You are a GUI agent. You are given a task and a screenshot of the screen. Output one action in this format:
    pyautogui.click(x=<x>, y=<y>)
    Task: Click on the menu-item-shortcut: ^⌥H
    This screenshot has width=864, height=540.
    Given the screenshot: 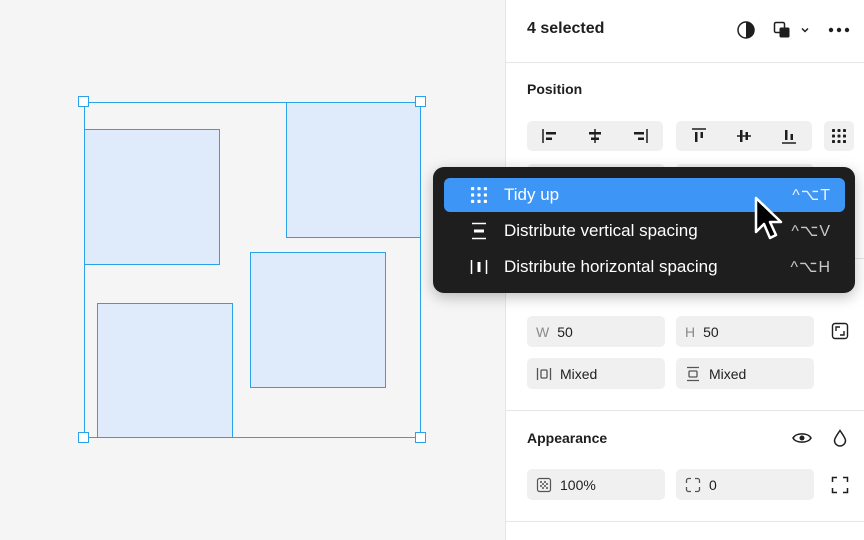 What is the action you would take?
    pyautogui.click(x=810, y=267)
    